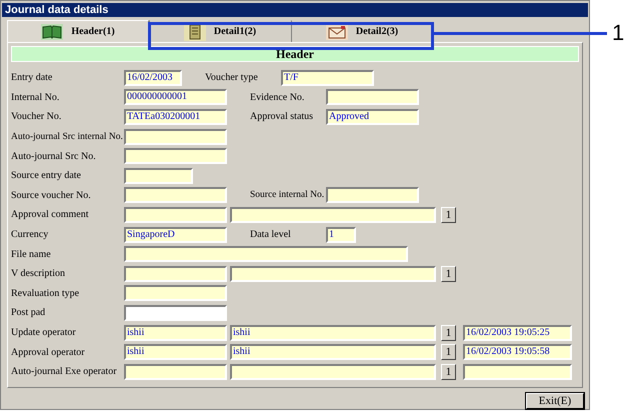  Describe the element at coordinates (295, 54) in the screenshot. I see `section-header: Header` at that location.